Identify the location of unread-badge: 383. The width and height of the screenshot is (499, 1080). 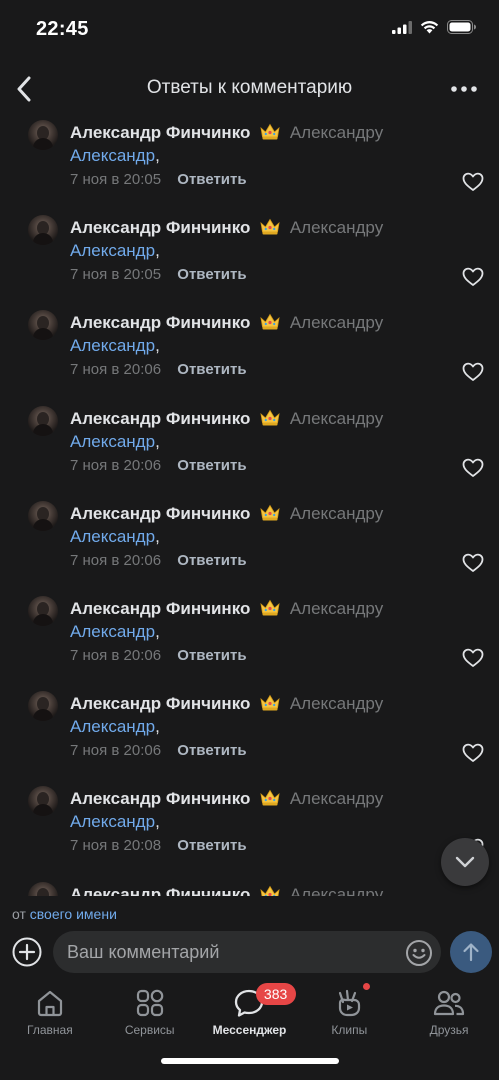
(275, 994).